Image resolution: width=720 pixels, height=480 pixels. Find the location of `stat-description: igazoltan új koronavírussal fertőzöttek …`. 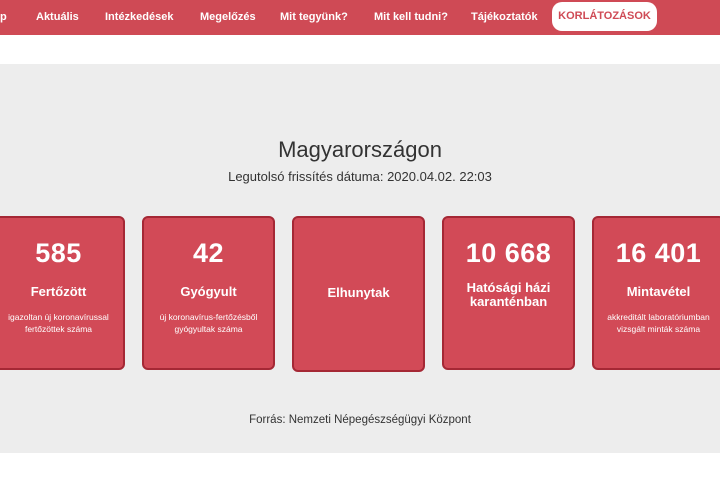

stat-description: igazoltan új koronavírussal fertőzöttek … is located at coordinates (58, 323).